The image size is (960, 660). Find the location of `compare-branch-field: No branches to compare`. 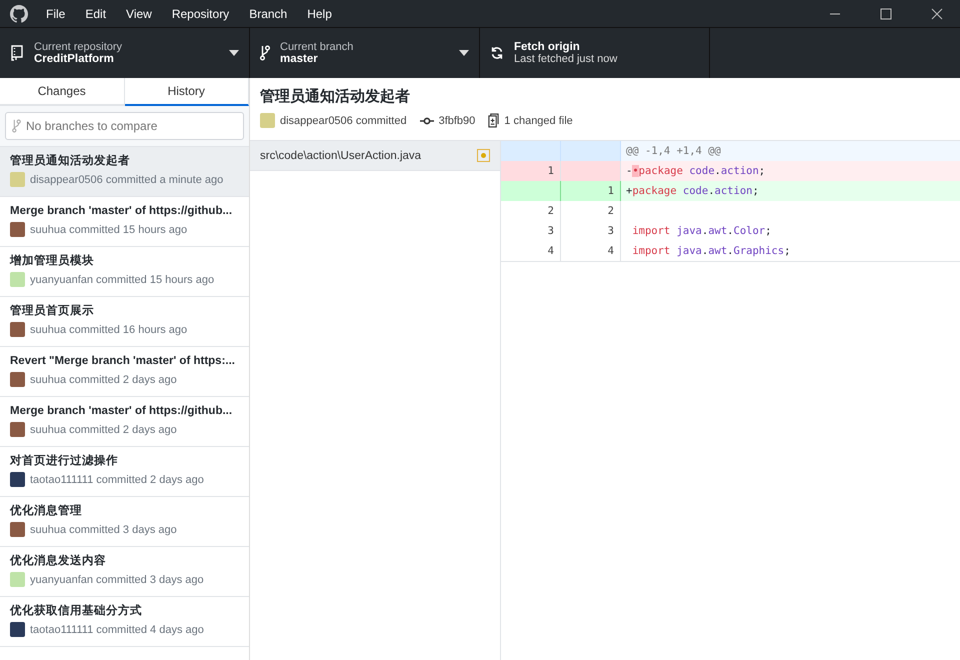

compare-branch-field: No branches to compare is located at coordinates (124, 126).